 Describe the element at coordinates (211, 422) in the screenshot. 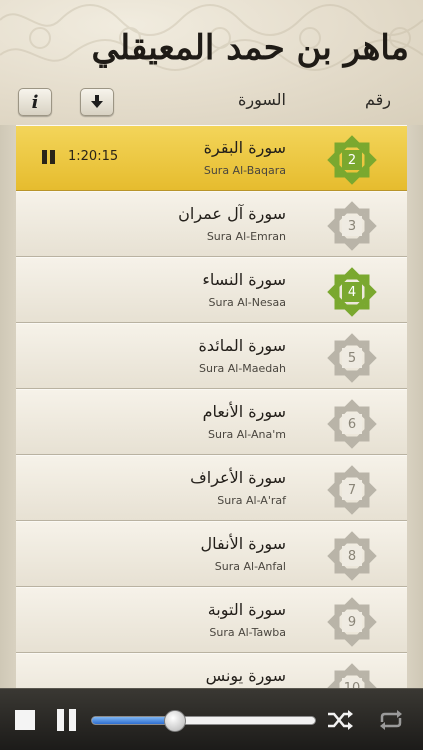

I see `sura-row: سورة الأنعام Sura Al-Ana'm 6` at that location.